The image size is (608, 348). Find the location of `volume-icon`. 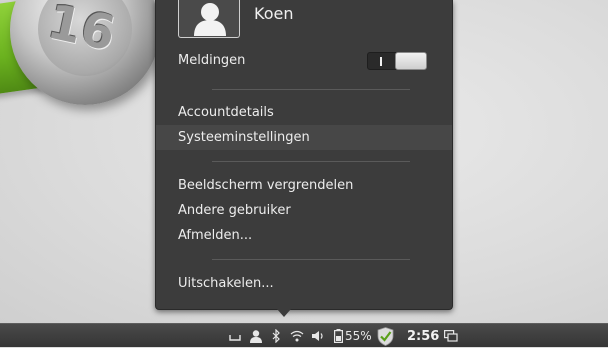

volume-icon is located at coordinates (317, 336).